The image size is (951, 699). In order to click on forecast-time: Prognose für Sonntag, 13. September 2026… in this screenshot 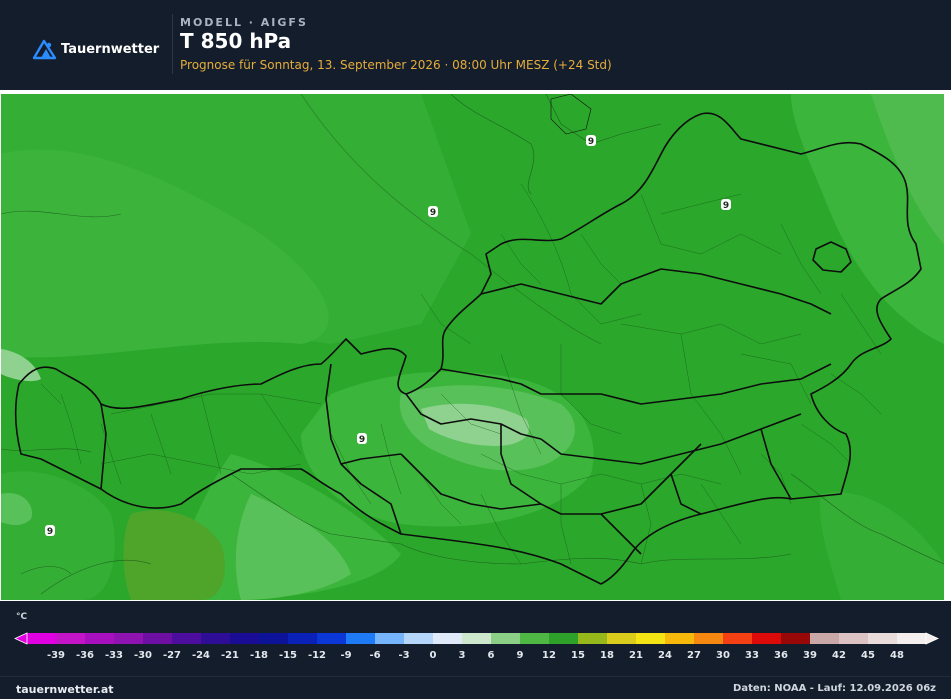, I will do `click(396, 65)`.